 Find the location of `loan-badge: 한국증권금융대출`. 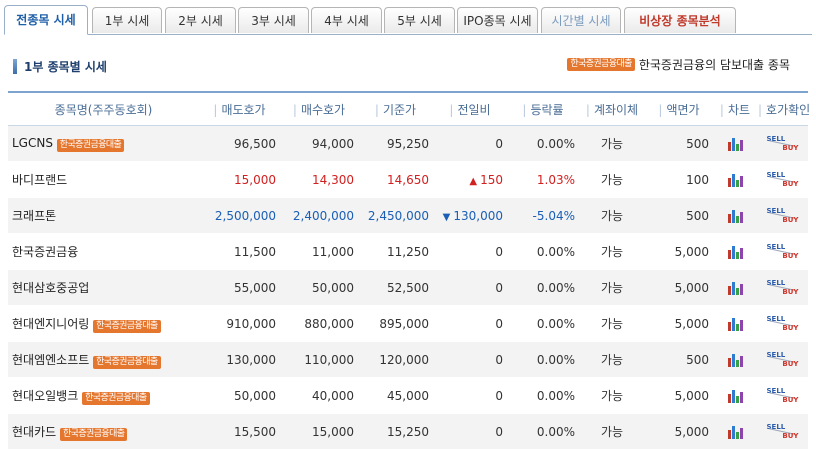

loan-badge: 한국증권금융대출 is located at coordinates (127, 326).